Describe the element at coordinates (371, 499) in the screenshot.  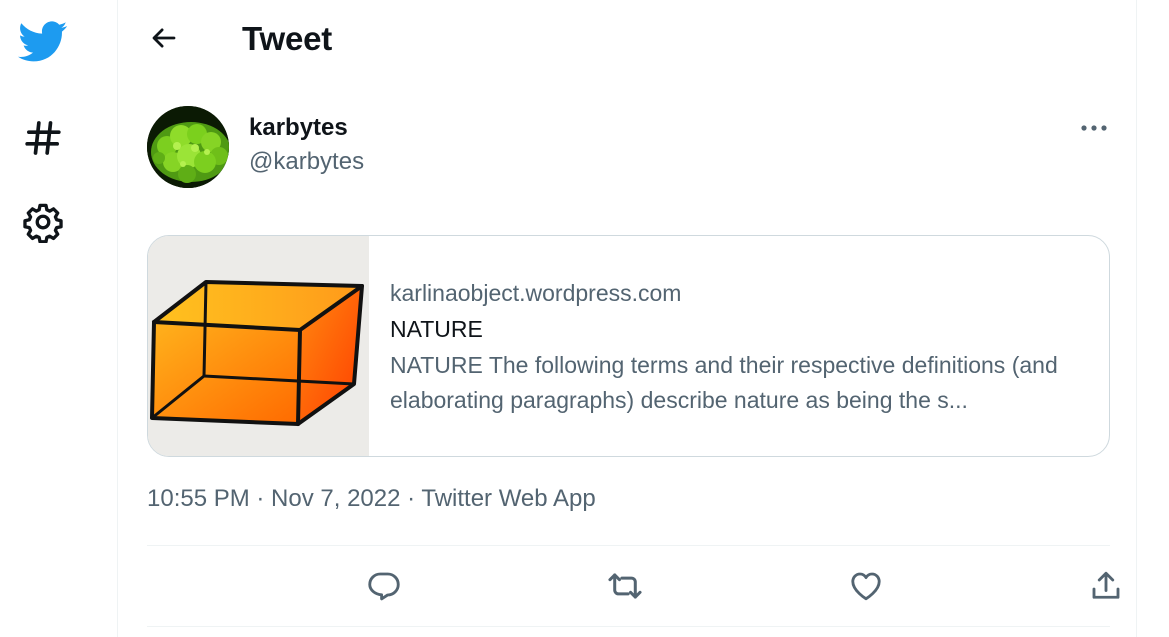
I see `tweet-timestamp: 10:55 PM · Nov 7, 2022 · Twitter Web App` at that location.